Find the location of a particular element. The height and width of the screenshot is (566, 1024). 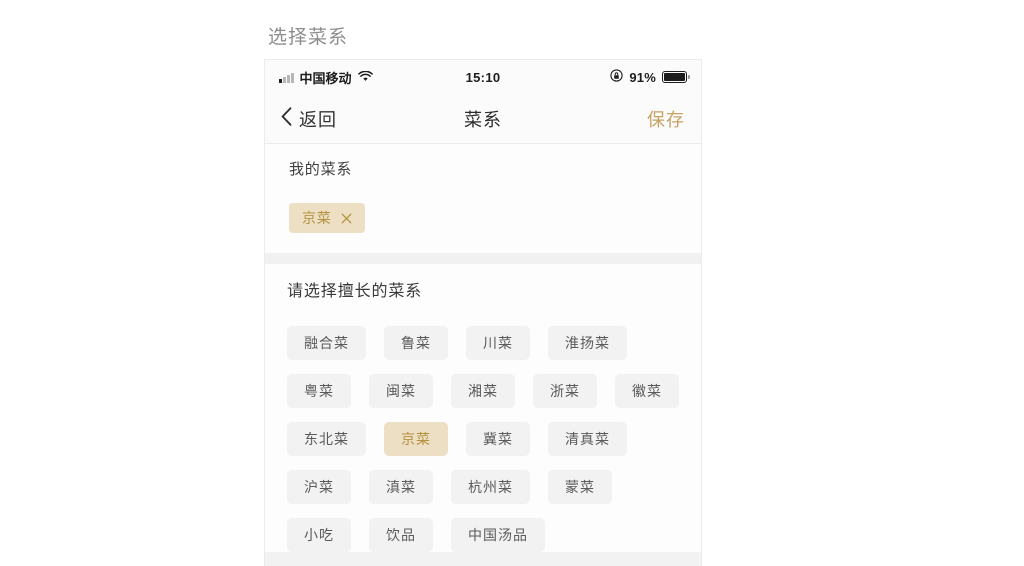

save-button: 保存 is located at coordinates (666, 119).